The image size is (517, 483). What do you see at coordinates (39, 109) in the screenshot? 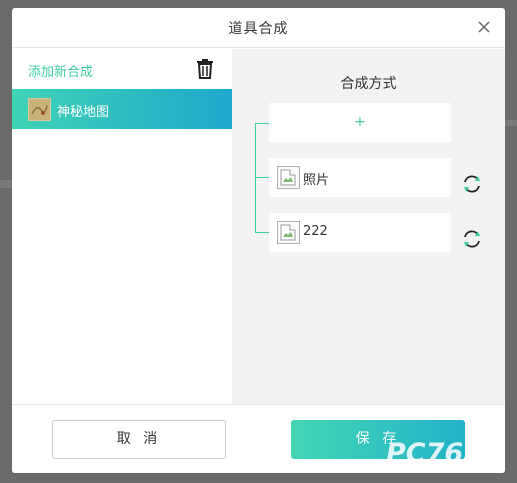
I see `map-thumbnail` at bounding box center [39, 109].